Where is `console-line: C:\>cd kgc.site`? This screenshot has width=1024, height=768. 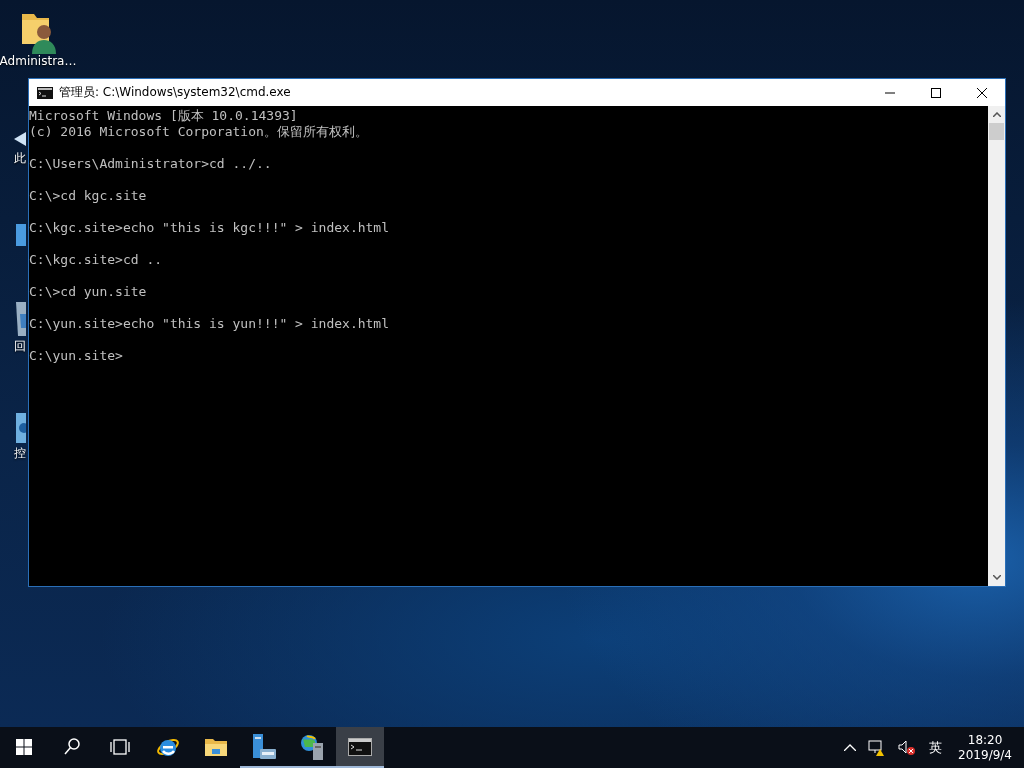
console-line: C:\>cd kgc.site is located at coordinates (88, 196).